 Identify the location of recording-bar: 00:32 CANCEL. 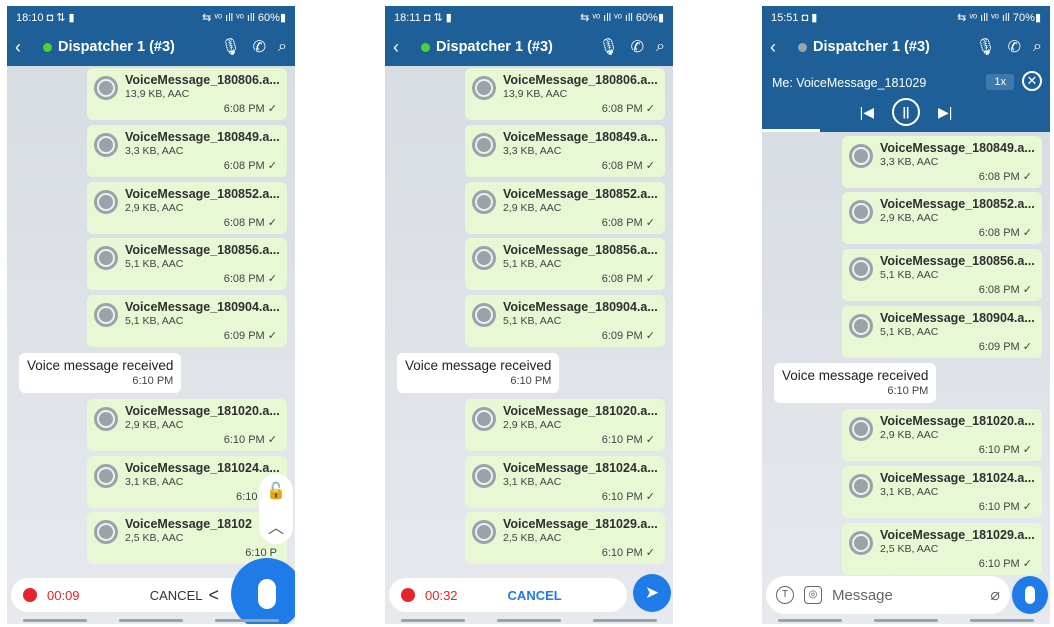
(508, 595).